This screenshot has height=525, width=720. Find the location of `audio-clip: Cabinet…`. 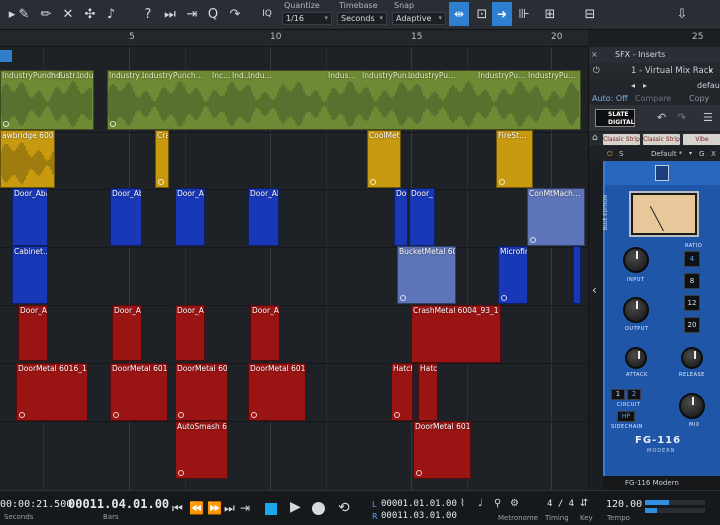

audio-clip: Cabinet… is located at coordinates (30, 275).